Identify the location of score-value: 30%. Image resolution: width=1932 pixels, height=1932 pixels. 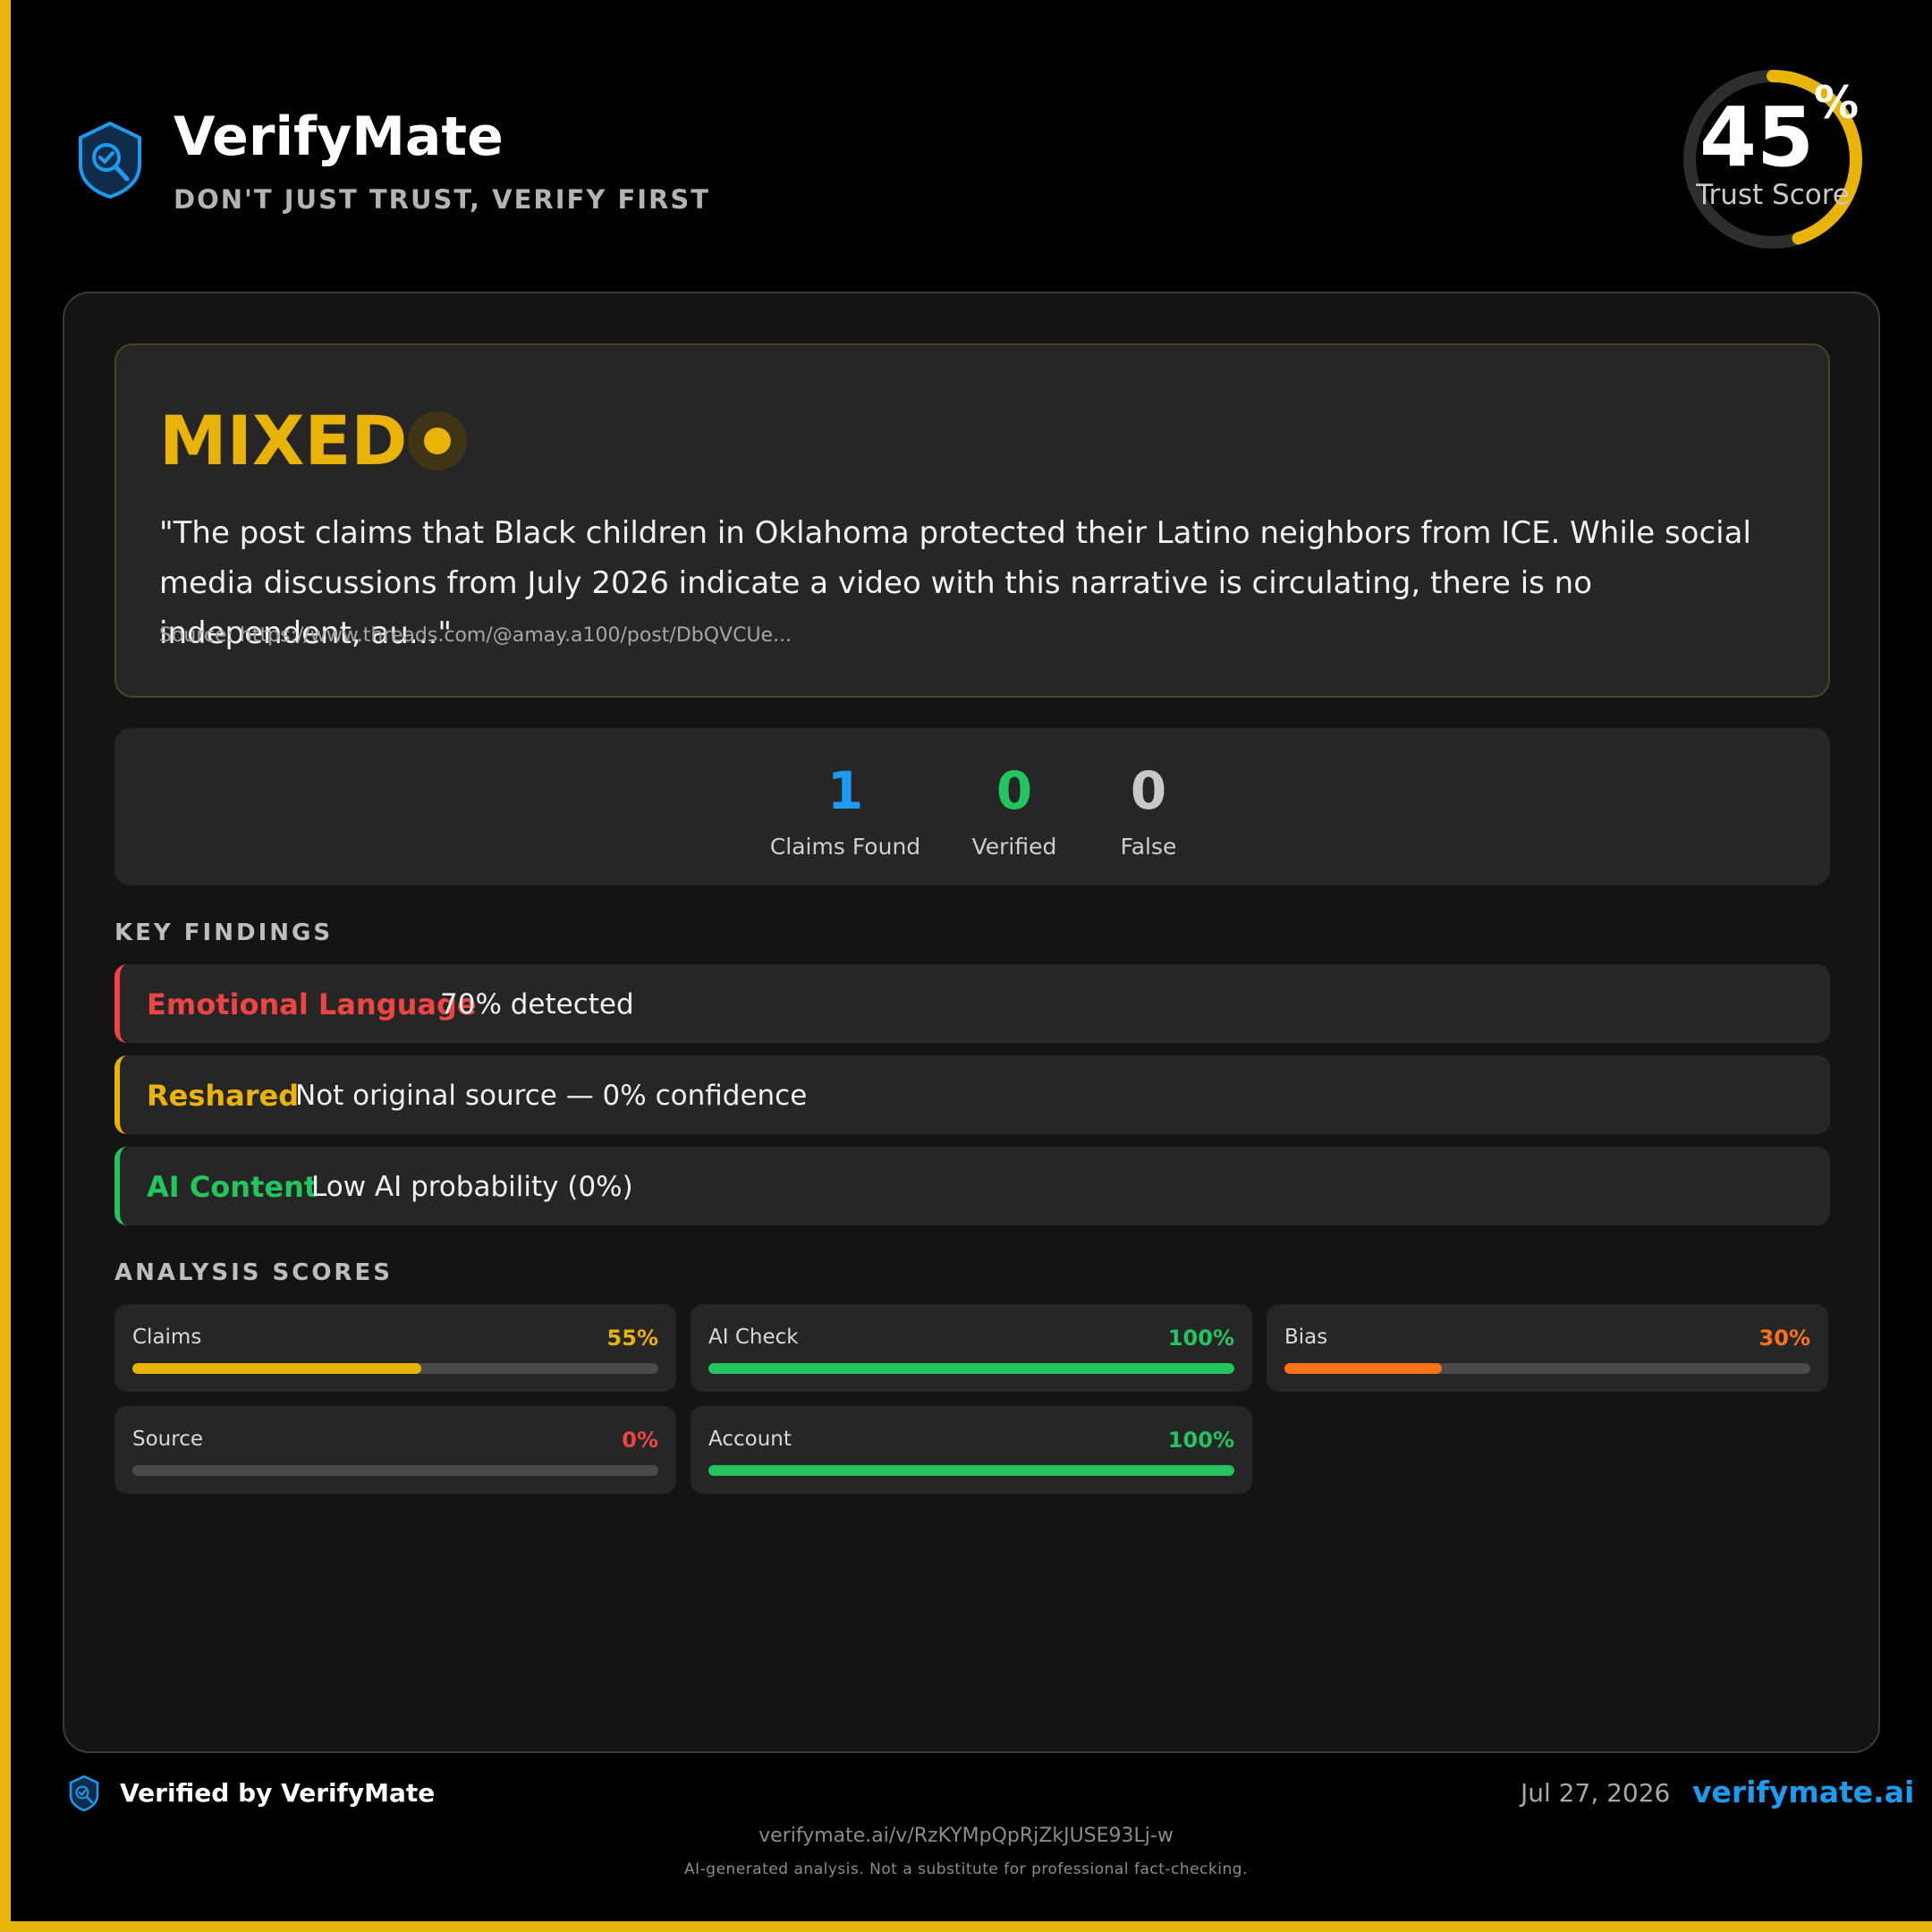
(1784, 1338).